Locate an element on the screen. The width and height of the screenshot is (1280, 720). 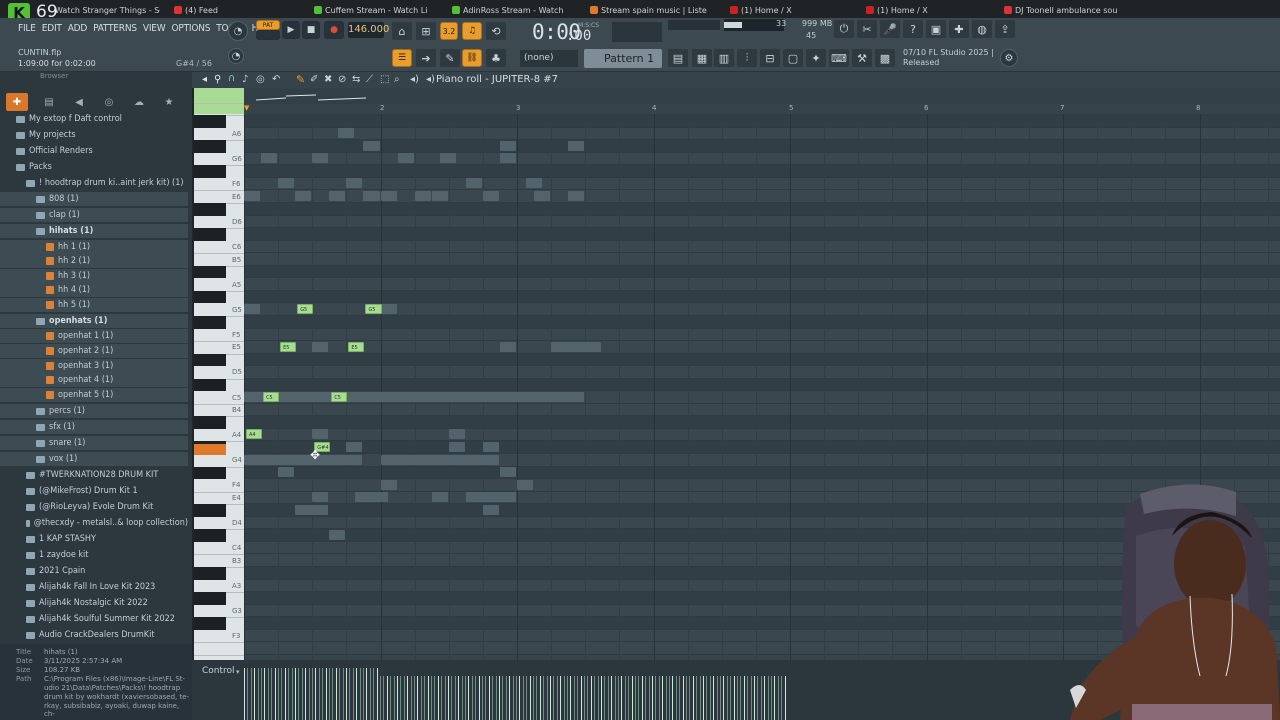
mixer-icon: ⫶ is located at coordinates (747, 58).